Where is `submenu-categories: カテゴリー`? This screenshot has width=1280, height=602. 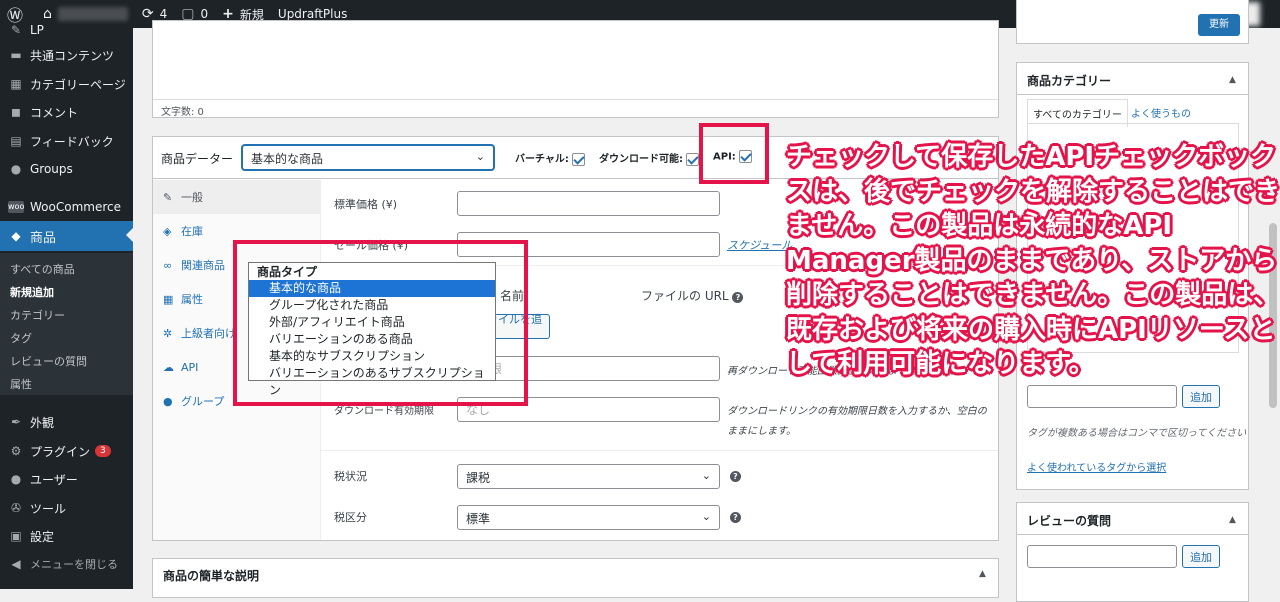
submenu-categories: カテゴリー is located at coordinates (37, 315).